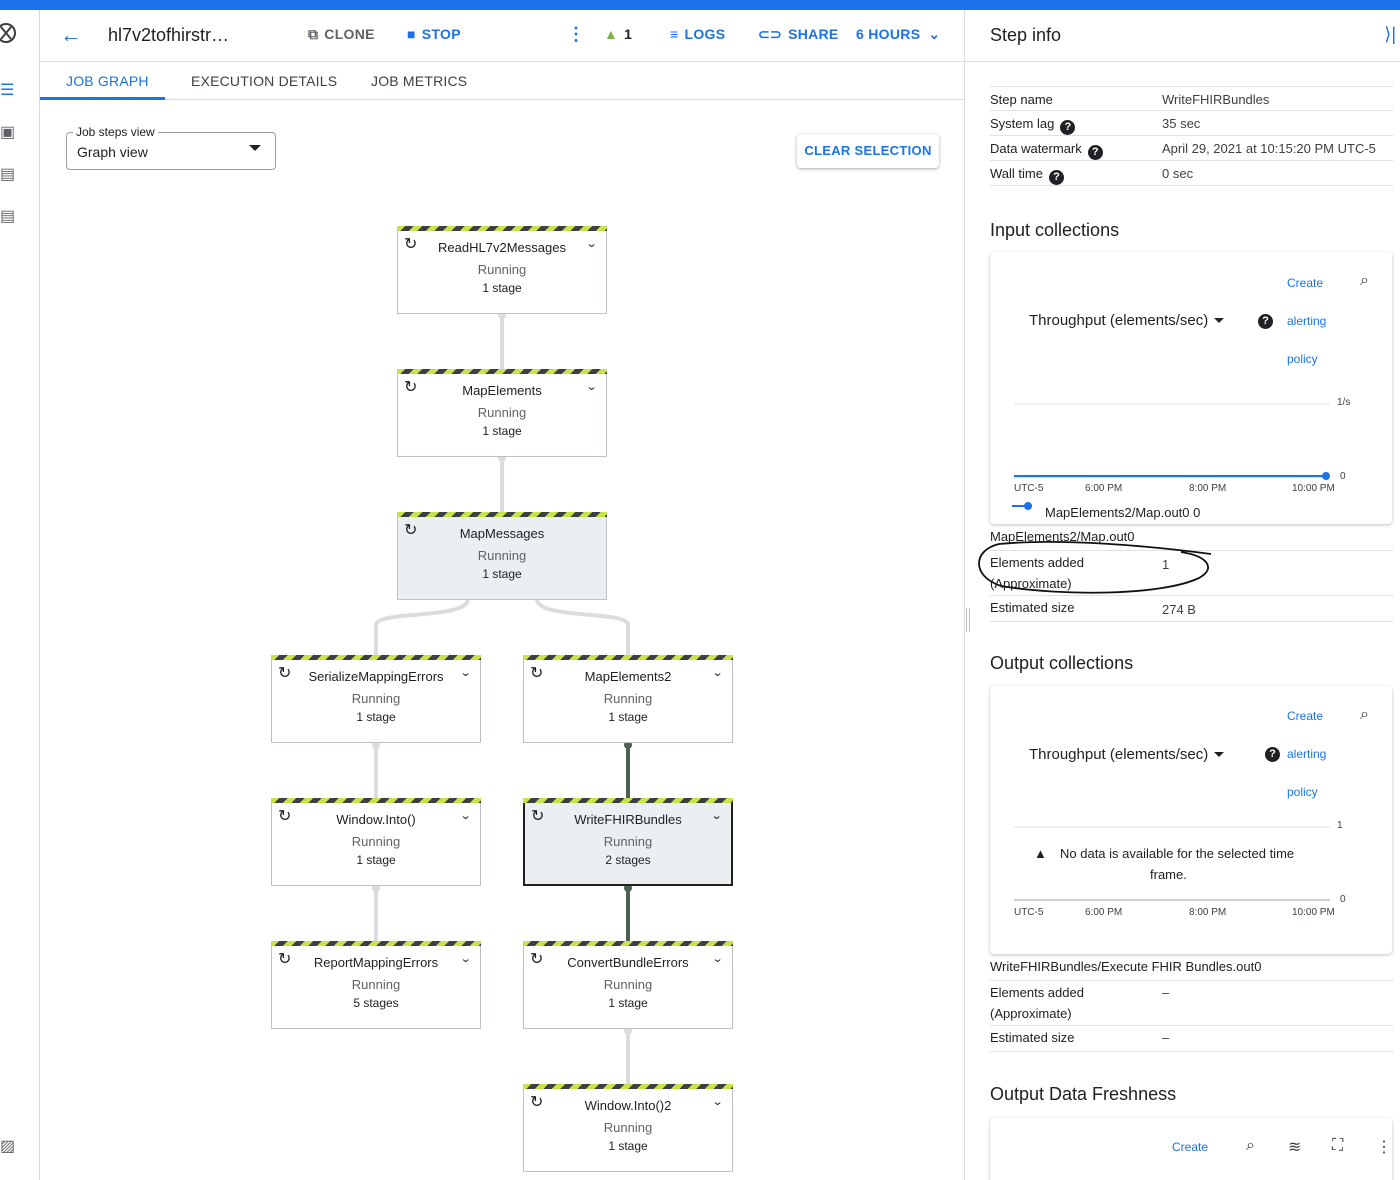  Describe the element at coordinates (628, 860) in the screenshot. I see `step-stages: 2 stages` at that location.